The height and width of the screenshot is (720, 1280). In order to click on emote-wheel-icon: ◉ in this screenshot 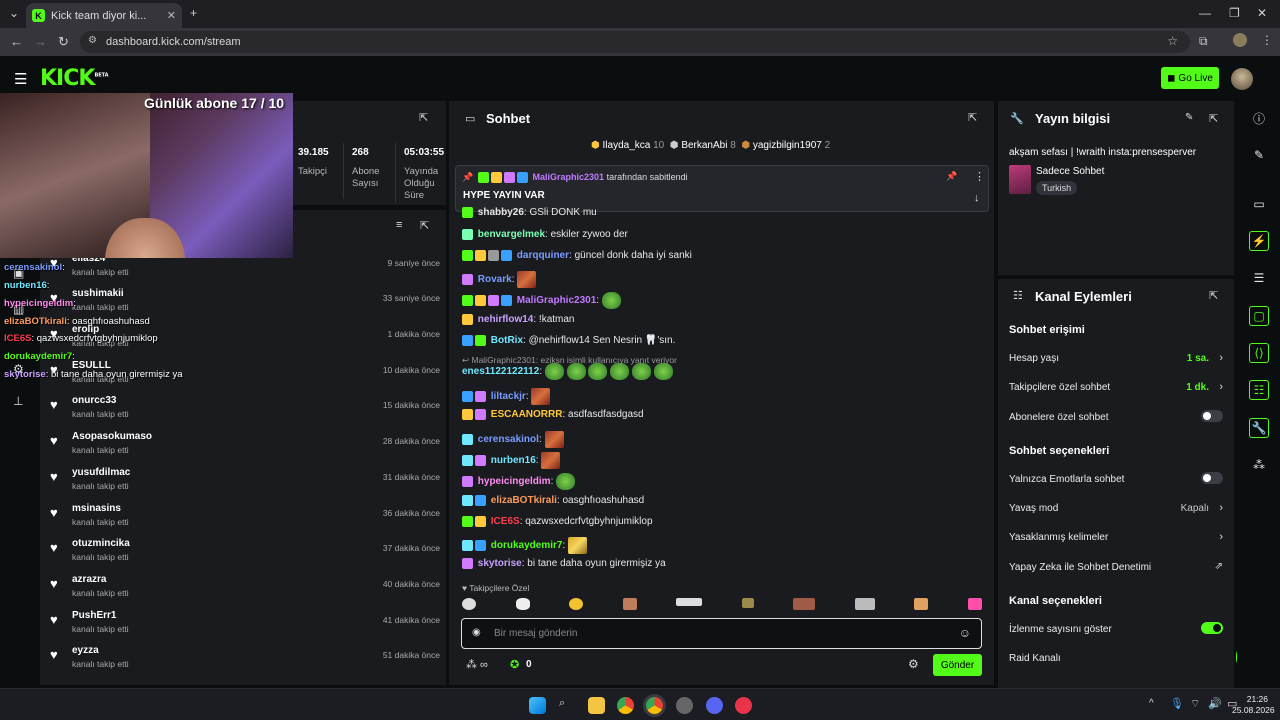, I will do `click(476, 632)`.